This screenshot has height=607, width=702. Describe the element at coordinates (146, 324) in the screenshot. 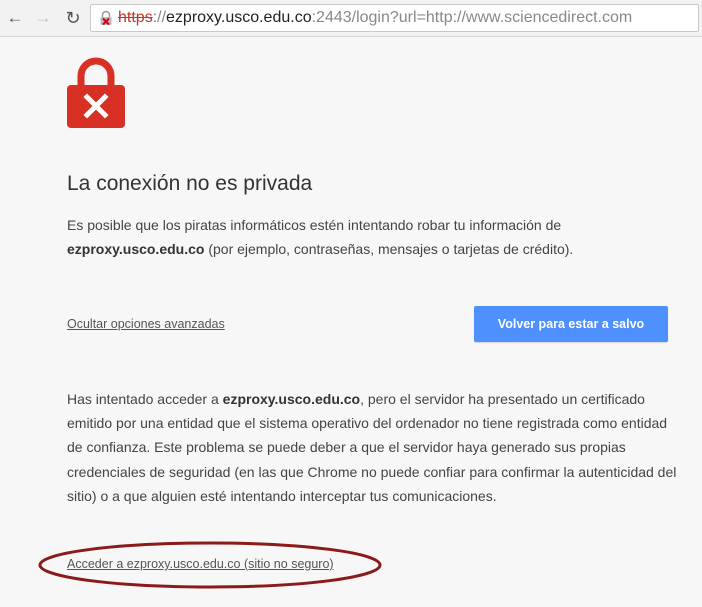

I see `hide-advanced-link: Ocultar opciones avanzadas` at that location.